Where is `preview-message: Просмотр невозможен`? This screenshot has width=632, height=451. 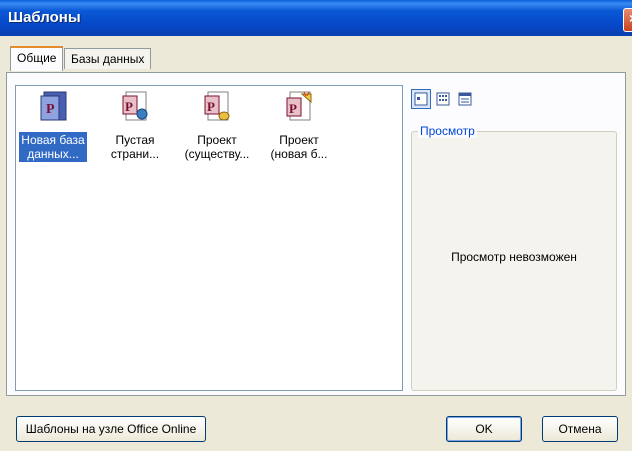
preview-message: Просмотр невозможен is located at coordinates (514, 257).